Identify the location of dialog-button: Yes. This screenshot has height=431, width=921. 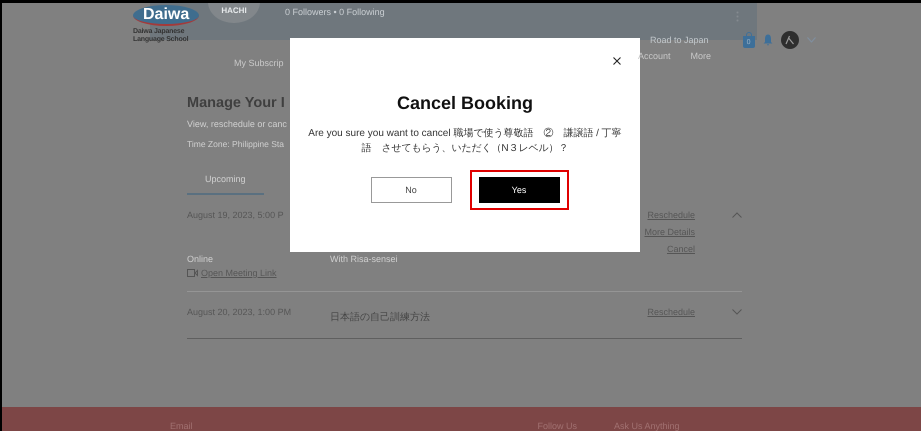
(519, 190).